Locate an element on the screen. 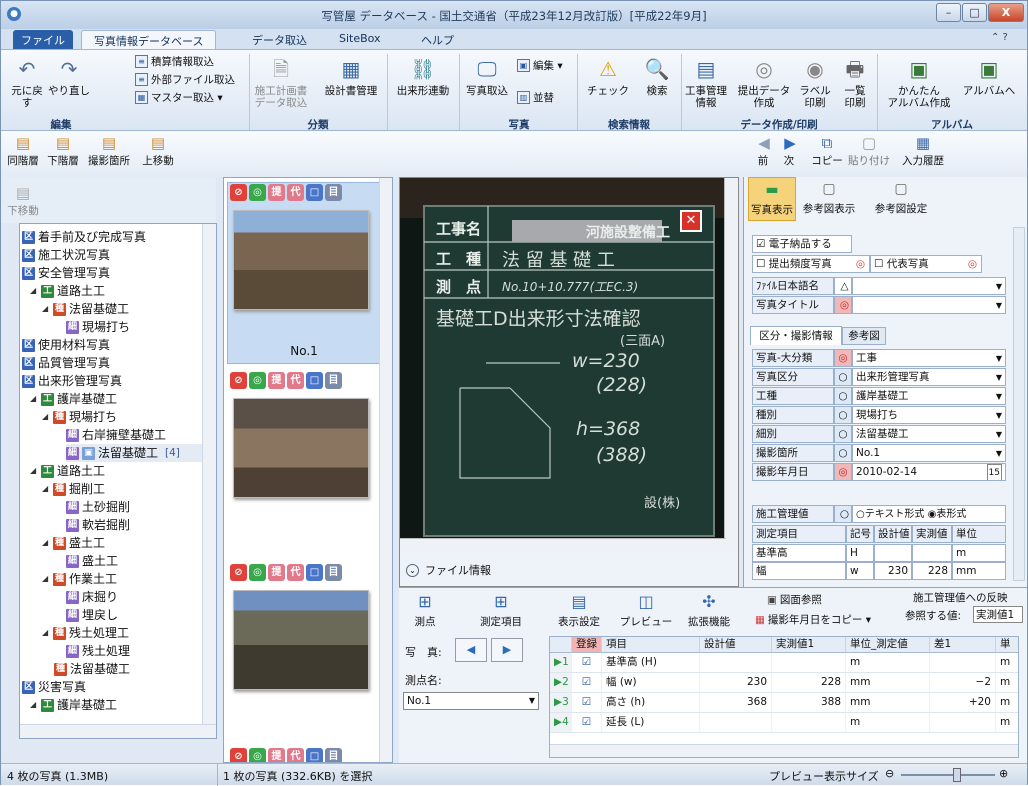 This screenshot has width=1028, height=786. field-value-select: 護岸基礎工 ▼ is located at coordinates (929, 396).